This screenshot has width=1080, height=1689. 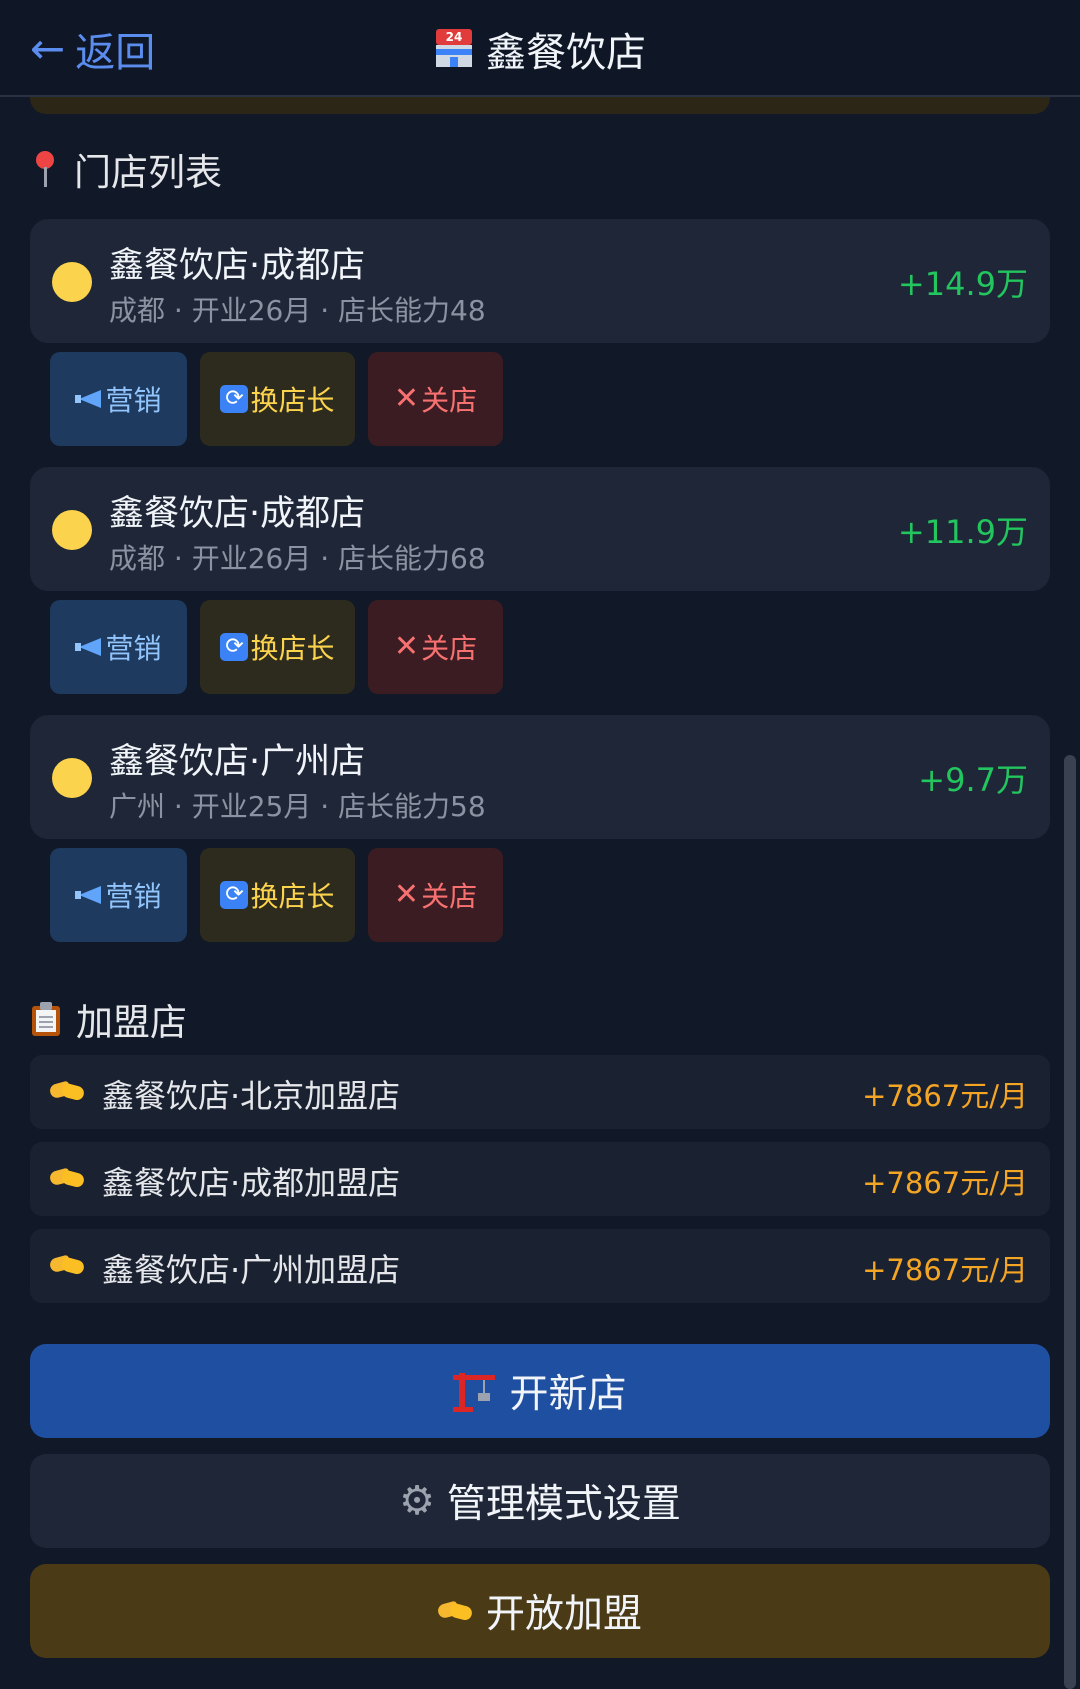 What do you see at coordinates (297, 806) in the screenshot?
I see `store-meta: 广州 · 开业25月 · 店长能力58` at bounding box center [297, 806].